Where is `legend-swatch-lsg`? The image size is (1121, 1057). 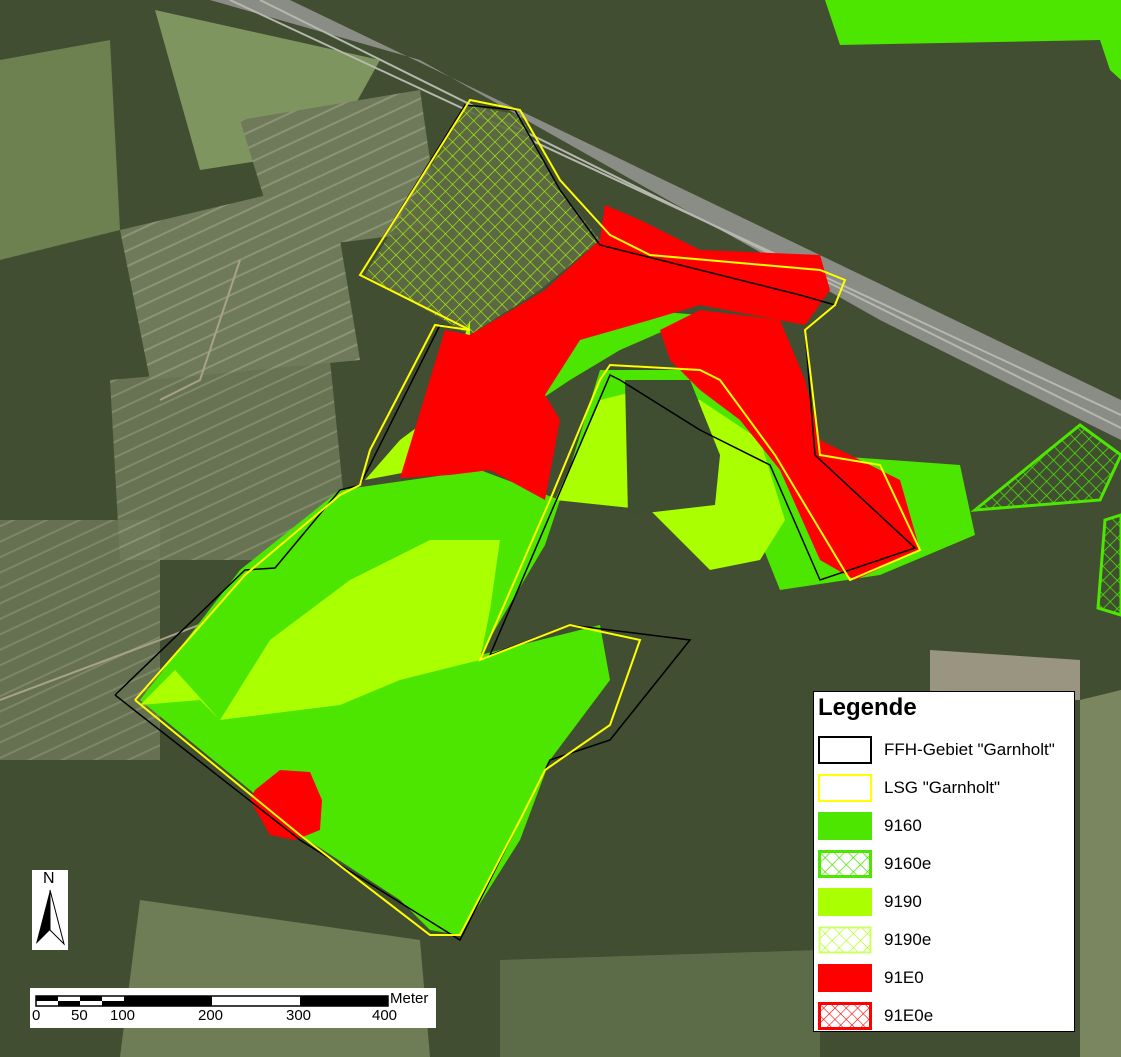 legend-swatch-lsg is located at coordinates (845, 788).